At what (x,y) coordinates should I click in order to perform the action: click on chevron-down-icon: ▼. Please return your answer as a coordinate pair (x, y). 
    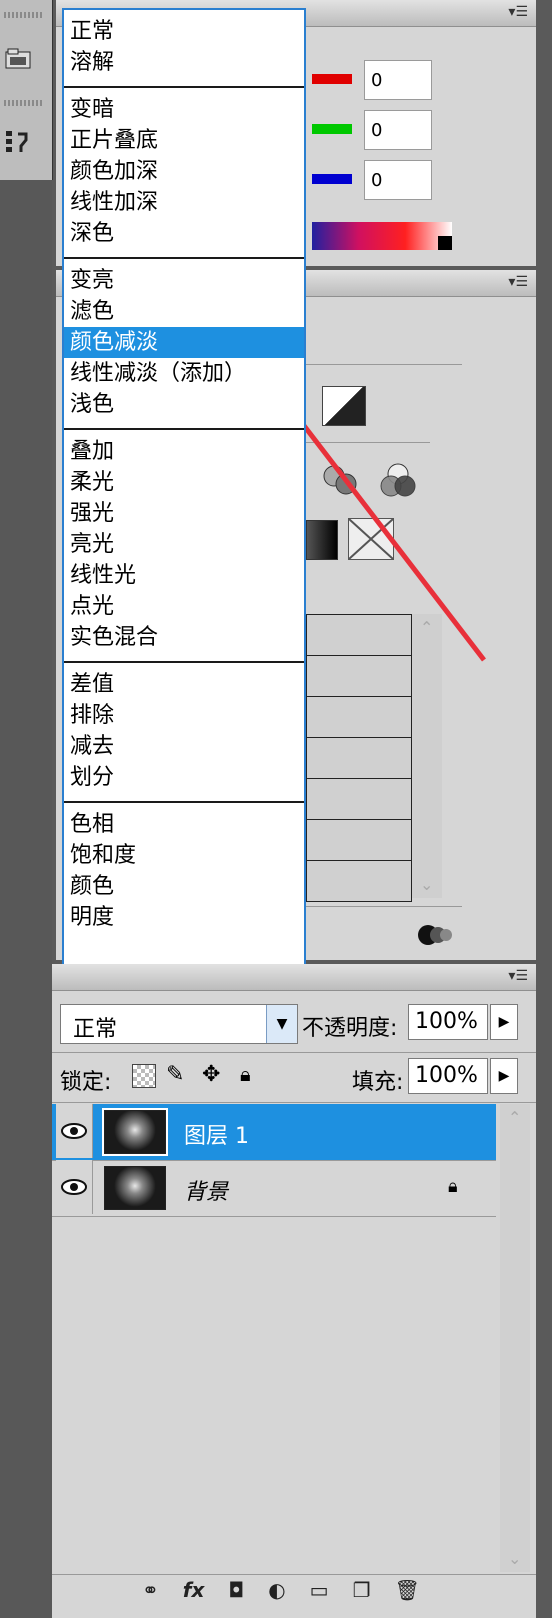
    Looking at the image, I should click on (281, 1024).